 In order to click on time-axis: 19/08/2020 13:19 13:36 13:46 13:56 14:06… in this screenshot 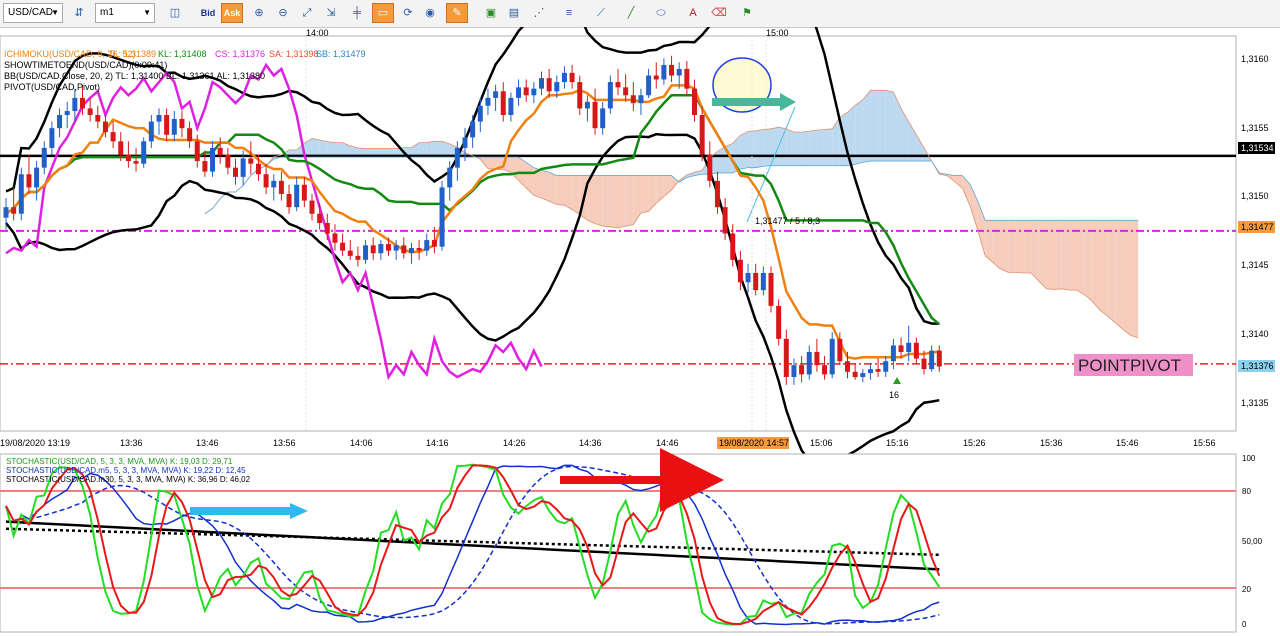, I will do `click(608, 443)`.